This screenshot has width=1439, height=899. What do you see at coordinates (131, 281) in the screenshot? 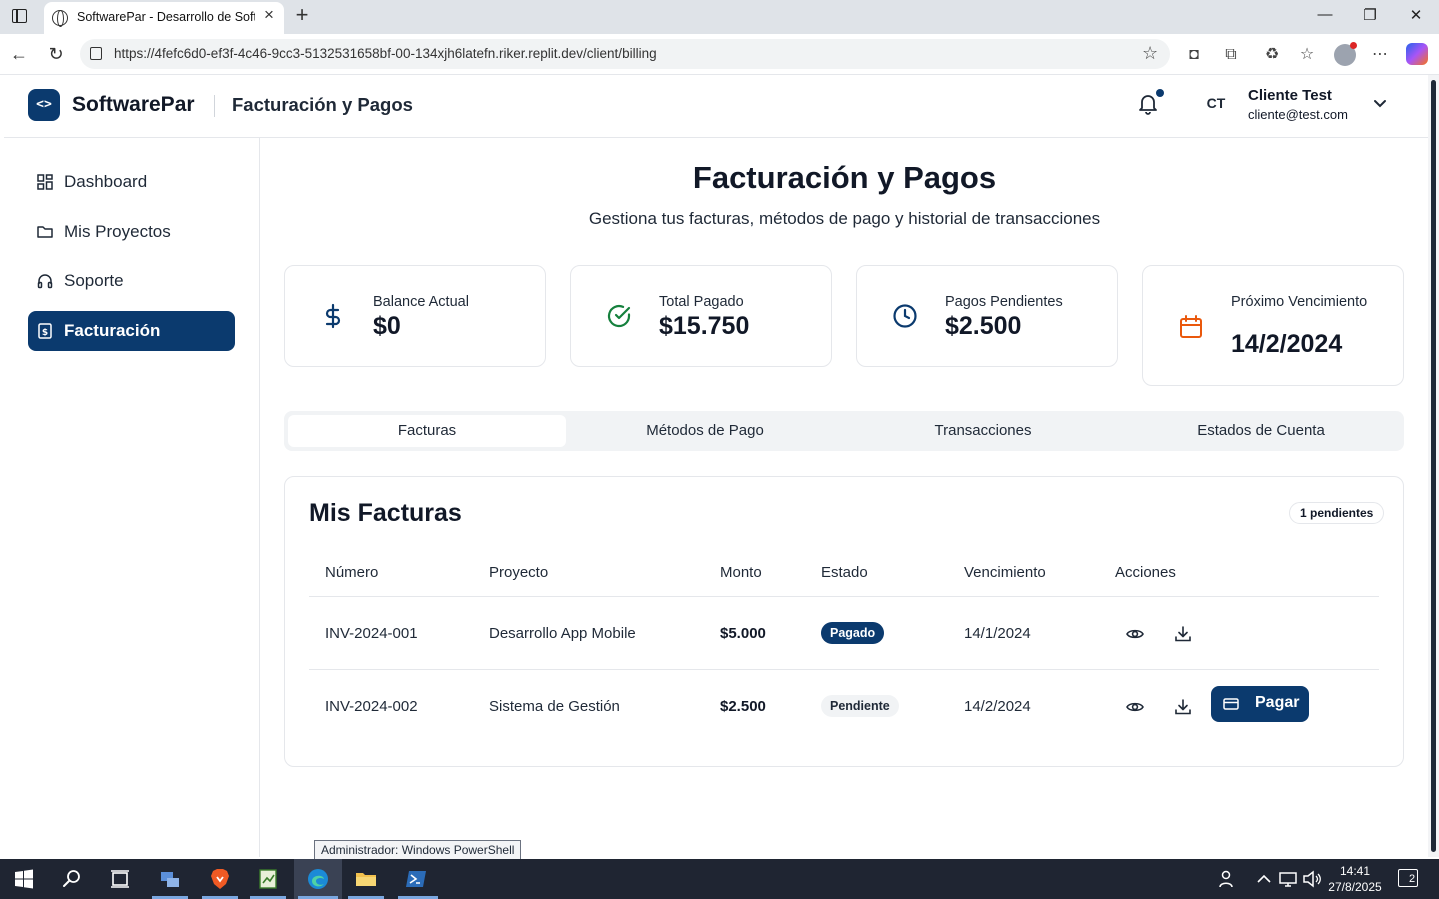
I see `sidebar-item-soporte: Soporte` at bounding box center [131, 281].